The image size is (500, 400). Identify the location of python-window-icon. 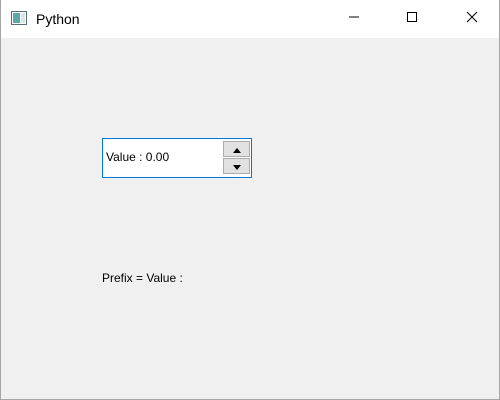
(19, 18).